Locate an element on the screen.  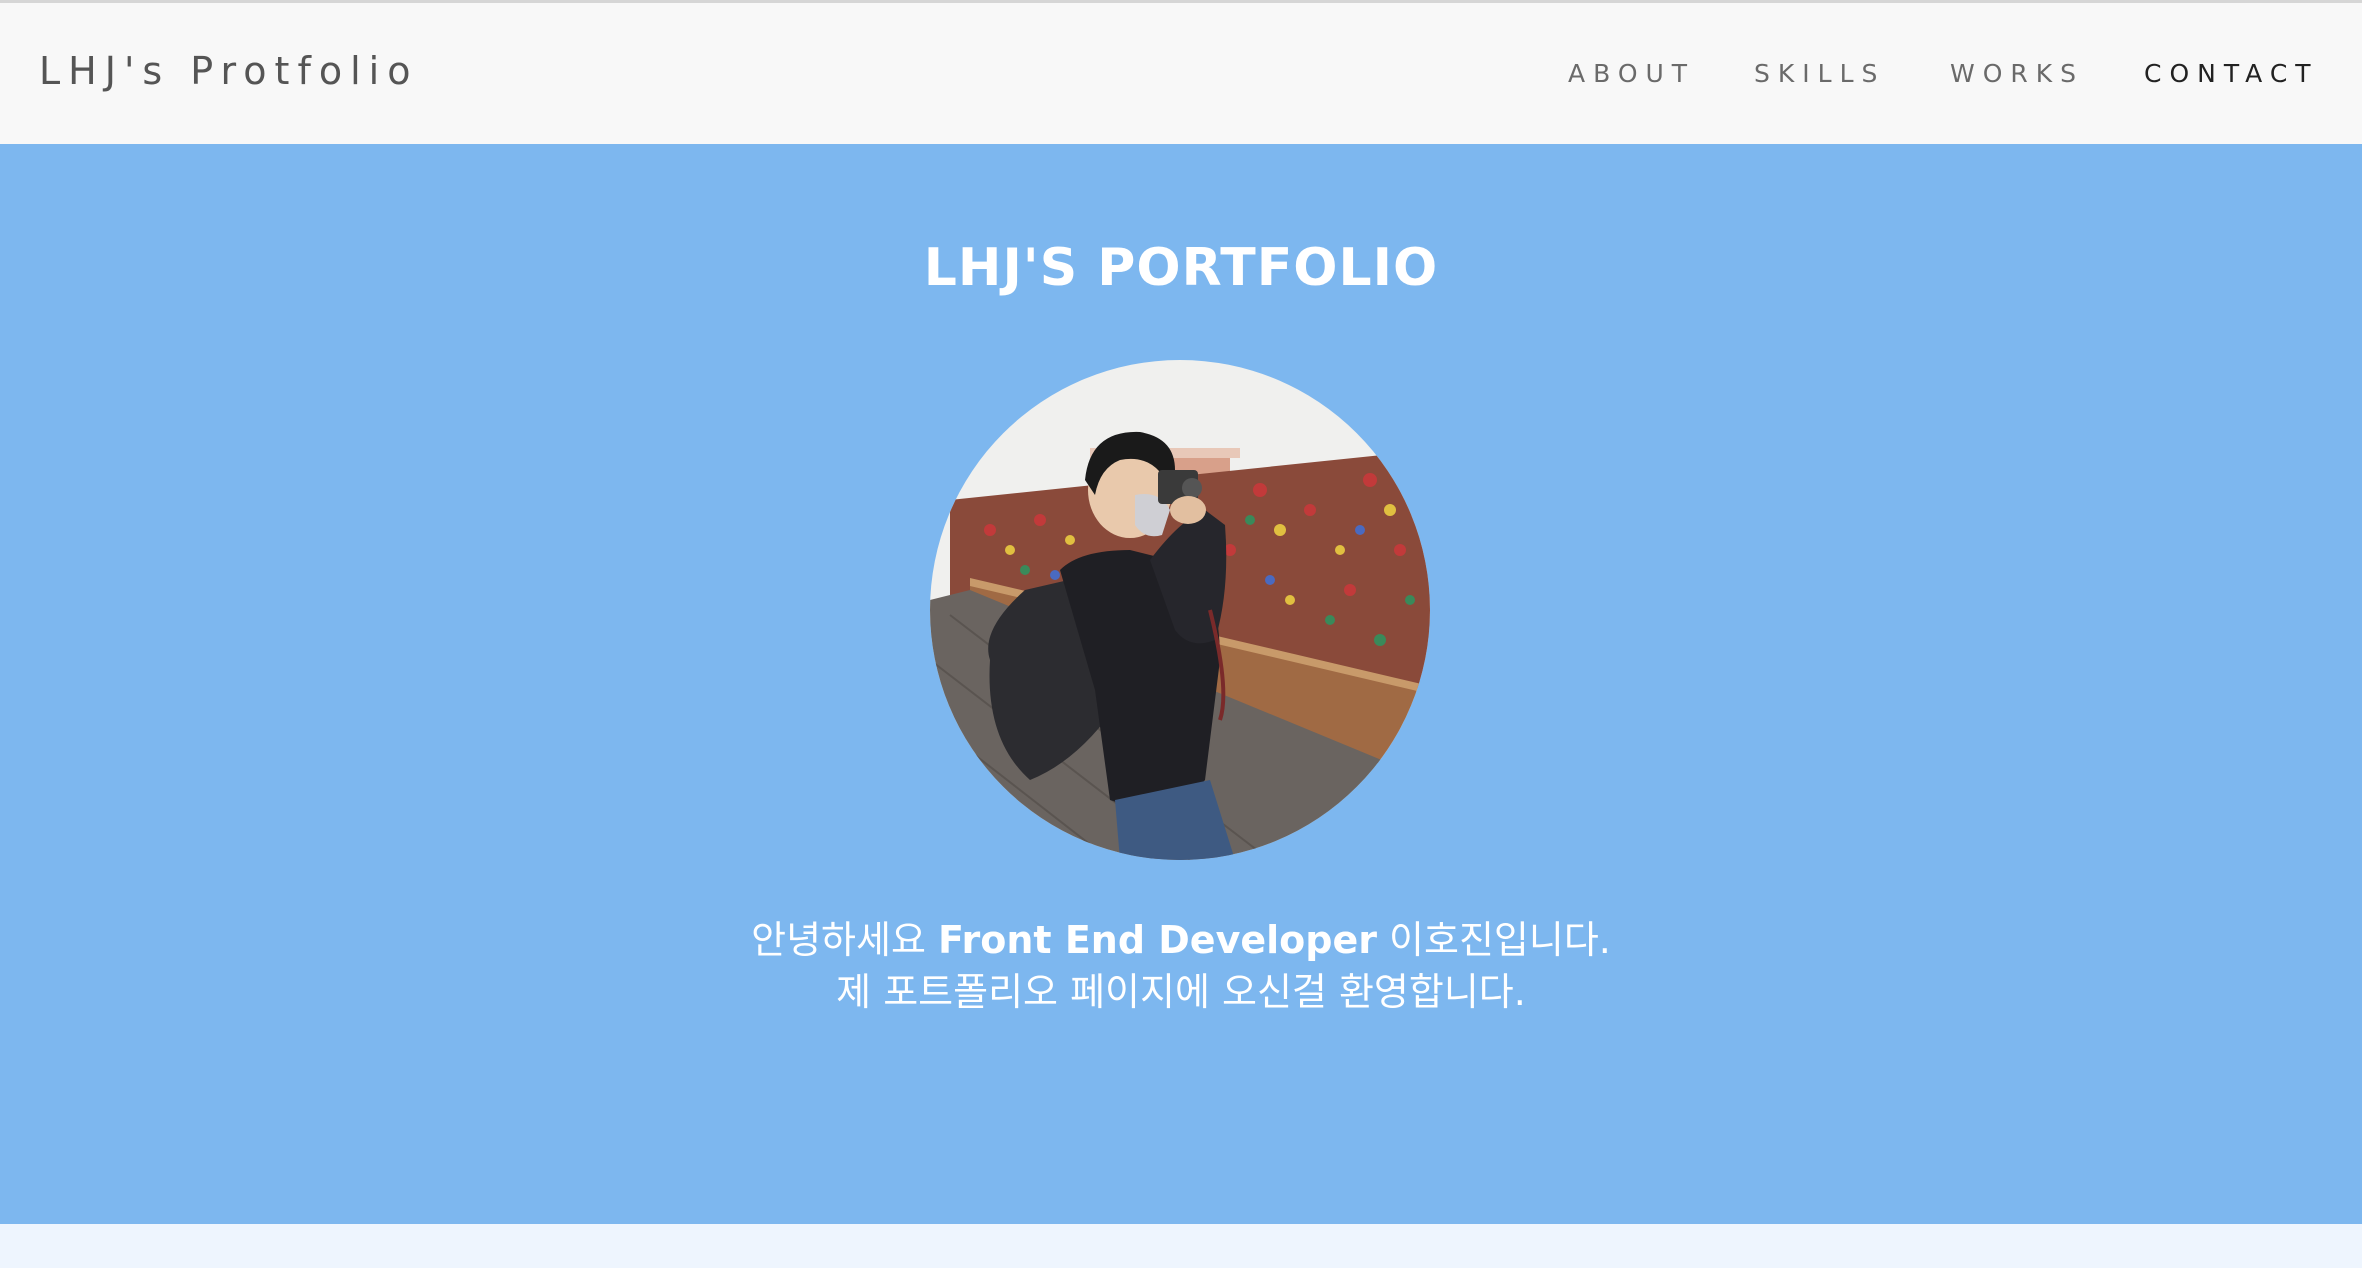
brand-logo-link: LHJ's Protfolio is located at coordinates (228, 71).